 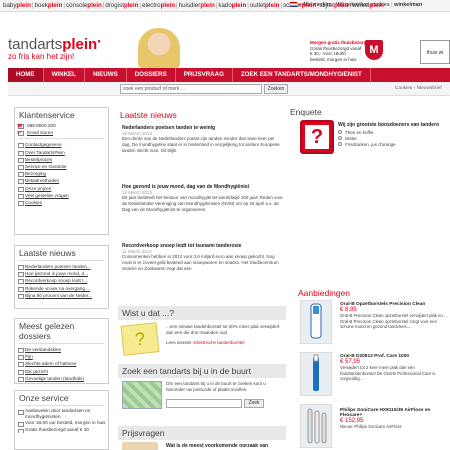 What do you see at coordinates (317, 137) in the screenshot?
I see `question-icon: ?` at bounding box center [317, 137].